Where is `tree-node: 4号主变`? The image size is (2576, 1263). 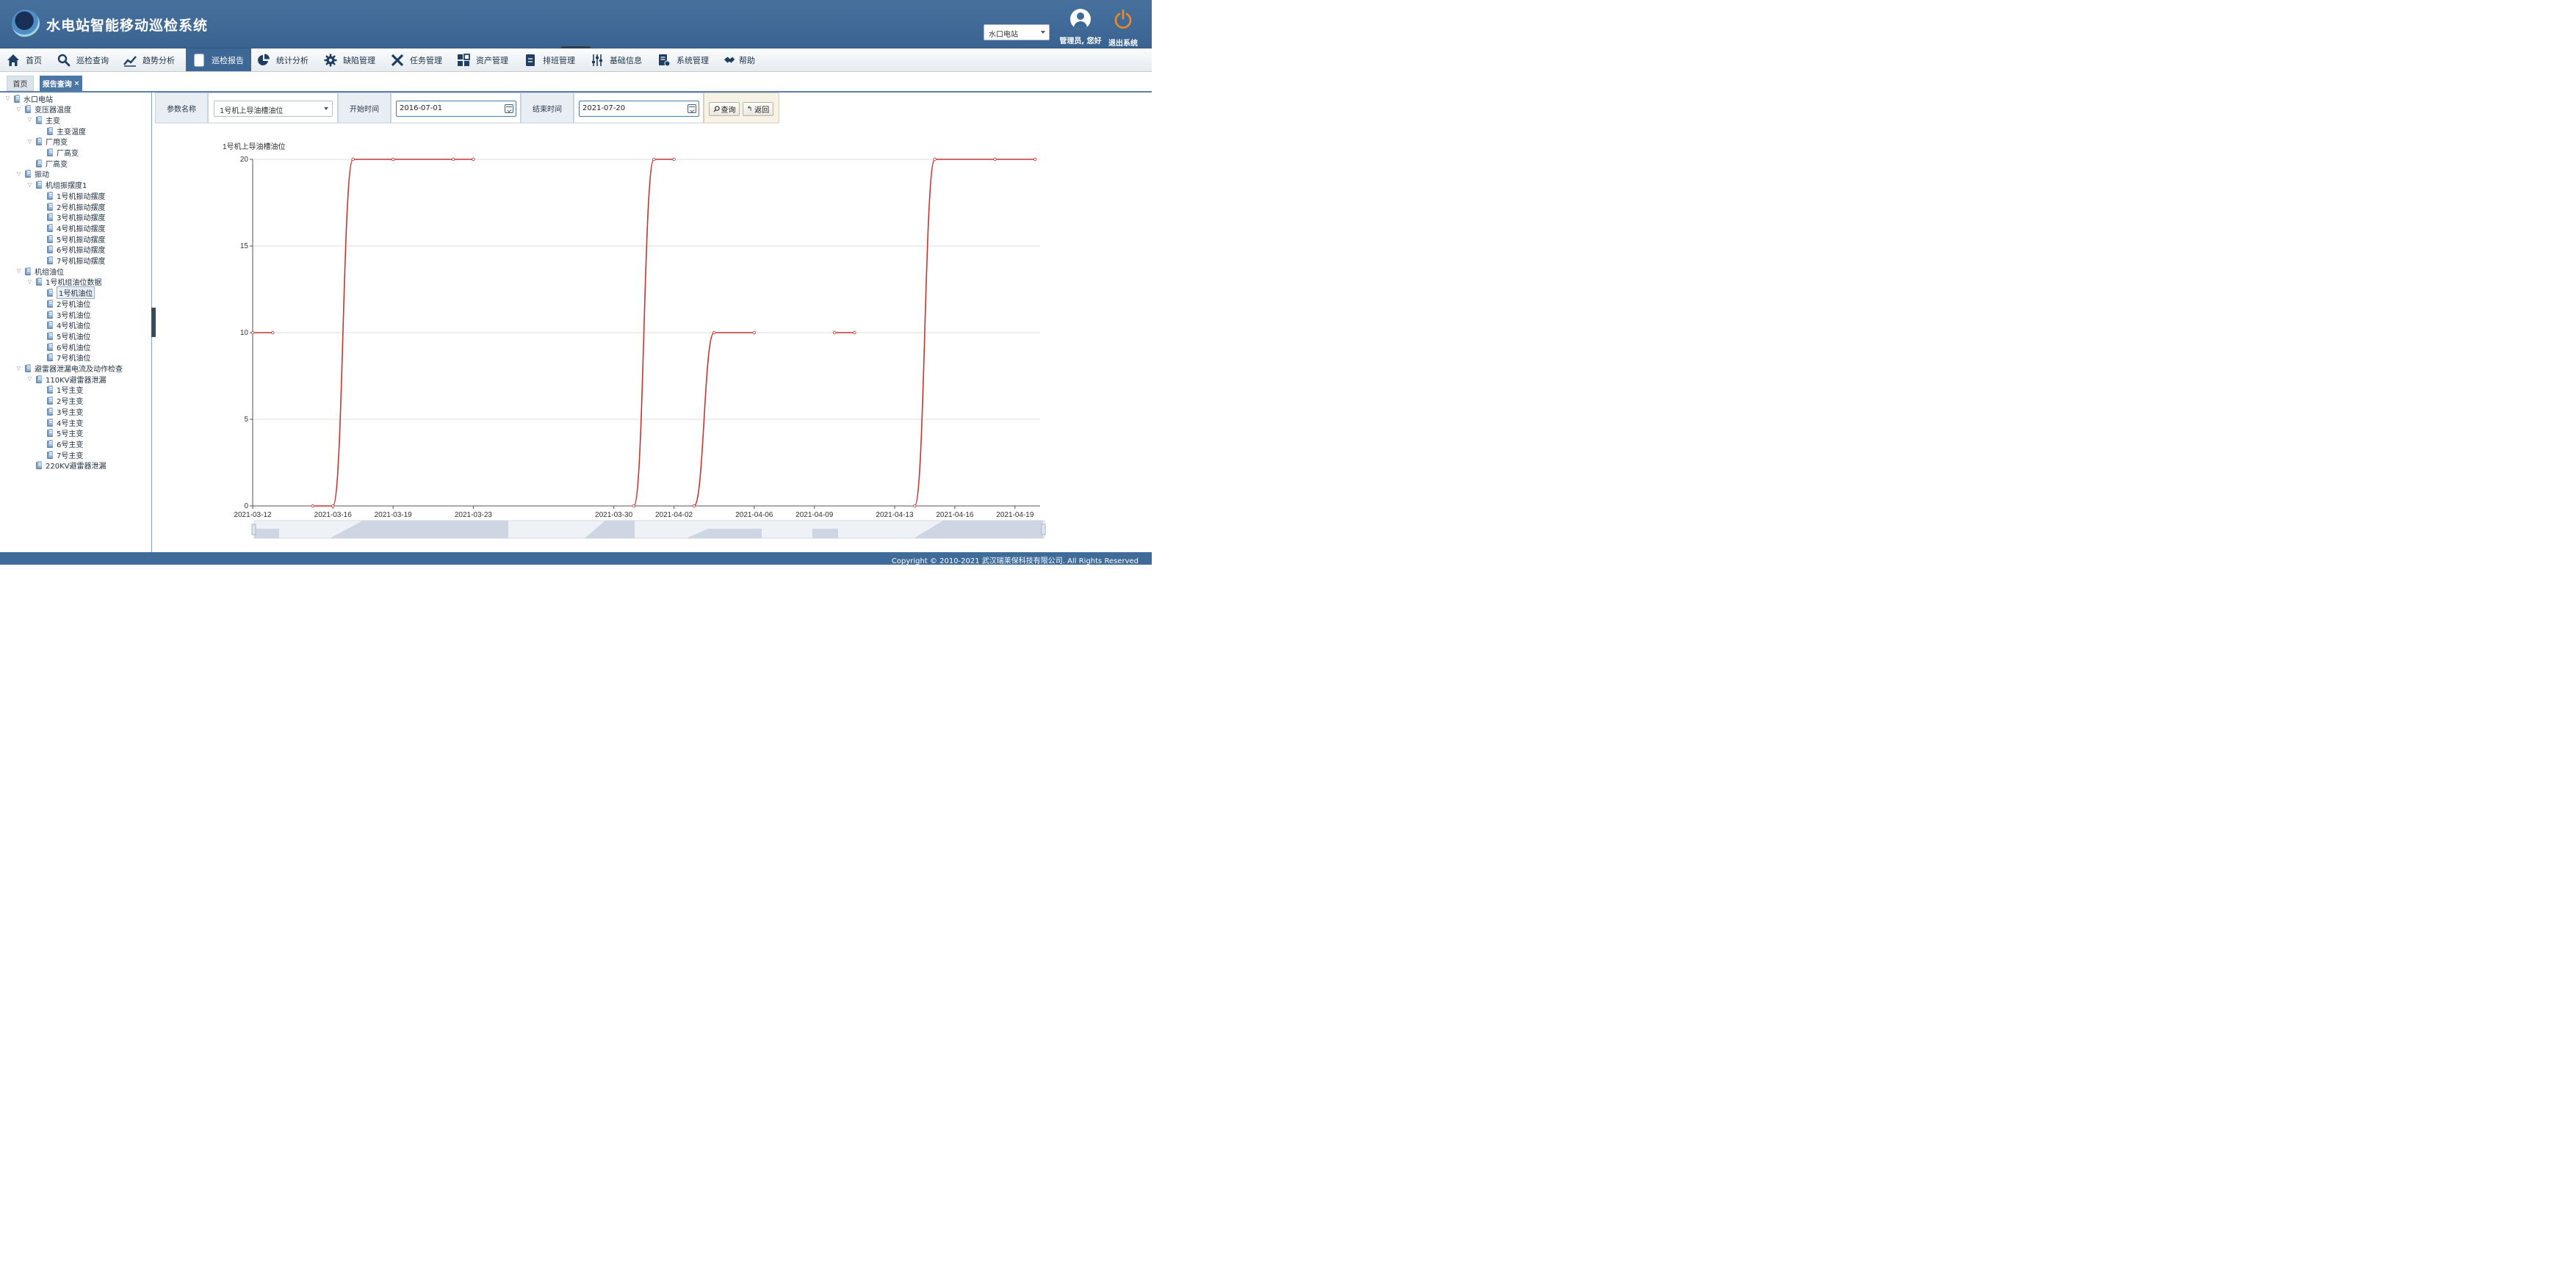 tree-node: 4号主变 is located at coordinates (60, 422).